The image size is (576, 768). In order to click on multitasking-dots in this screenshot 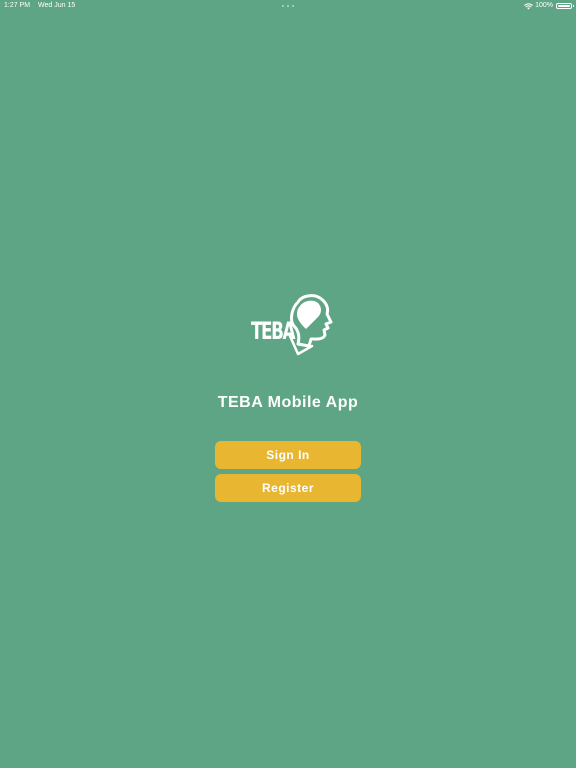, I will do `click(288, 6)`.